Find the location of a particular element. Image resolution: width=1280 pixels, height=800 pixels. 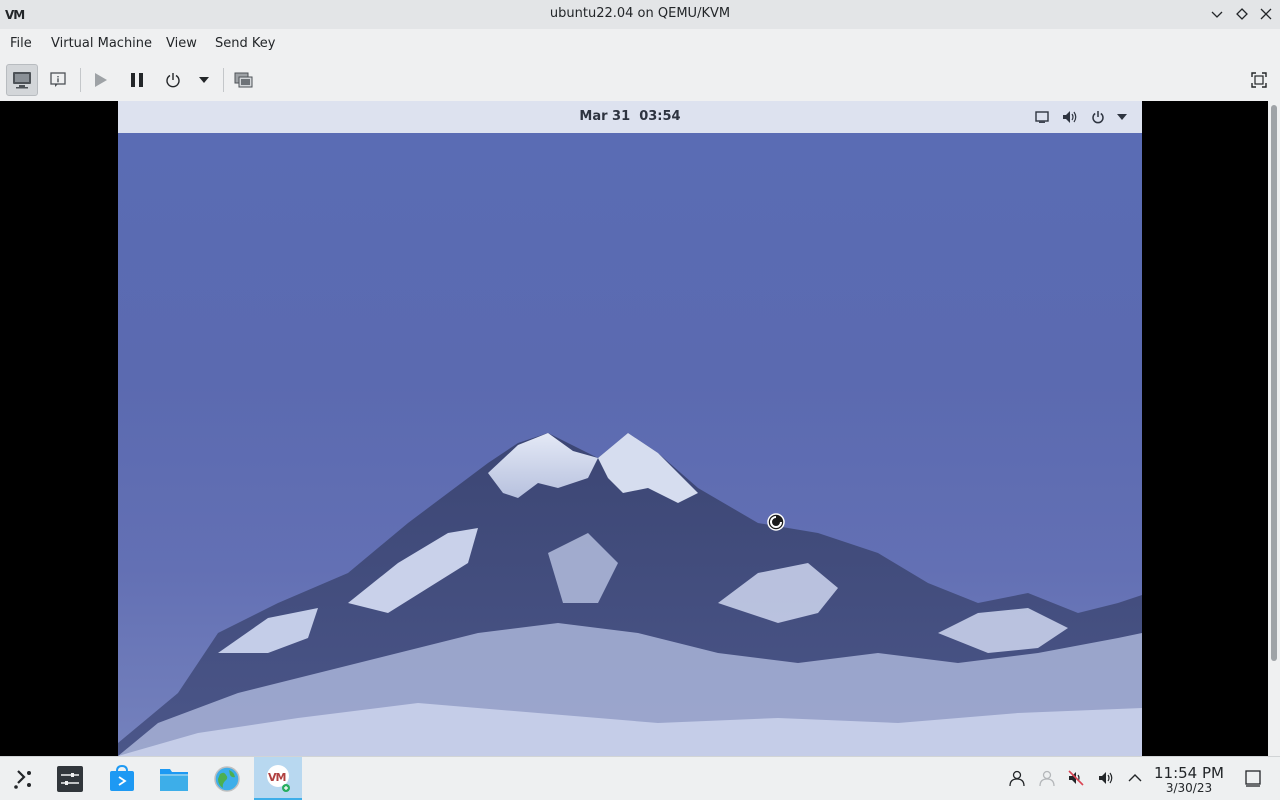

menu-bar: File Virtual Machine View Send Key is located at coordinates (640, 43).